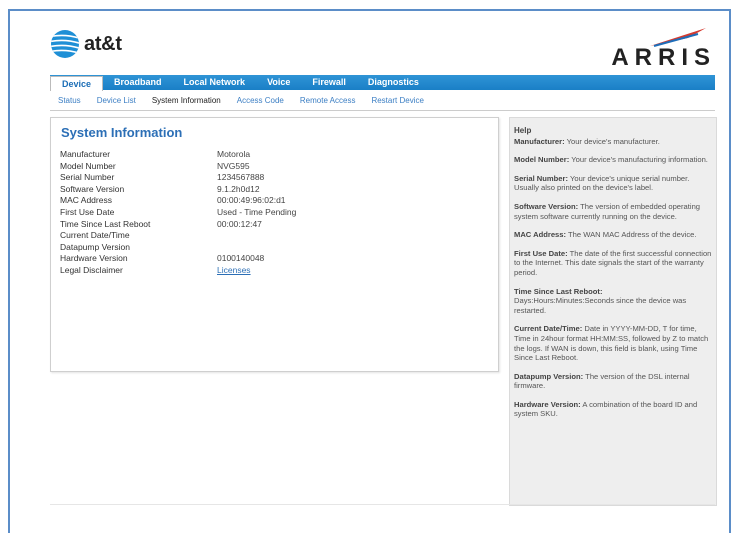 This screenshot has height=537, width=735. I want to click on att-logo: at&t, so click(86, 44).